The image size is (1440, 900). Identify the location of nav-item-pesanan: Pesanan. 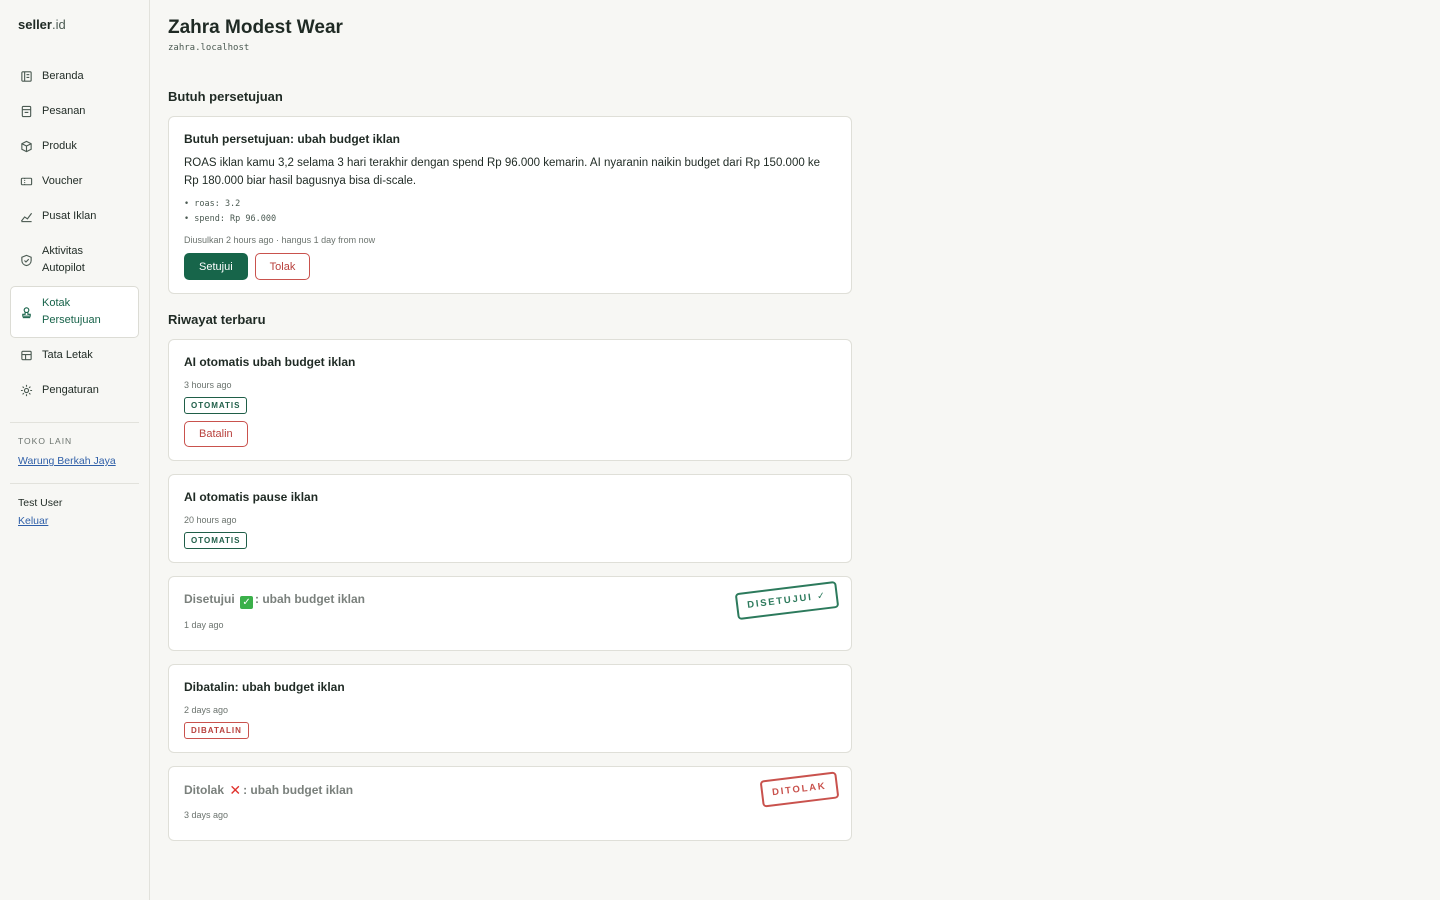
(74, 111).